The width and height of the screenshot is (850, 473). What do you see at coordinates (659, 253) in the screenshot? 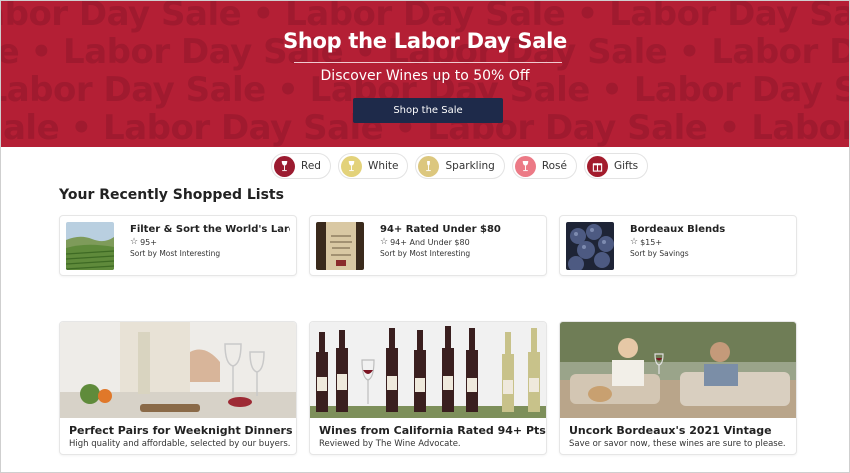
I see `list-sort: Sort by Savings` at bounding box center [659, 253].